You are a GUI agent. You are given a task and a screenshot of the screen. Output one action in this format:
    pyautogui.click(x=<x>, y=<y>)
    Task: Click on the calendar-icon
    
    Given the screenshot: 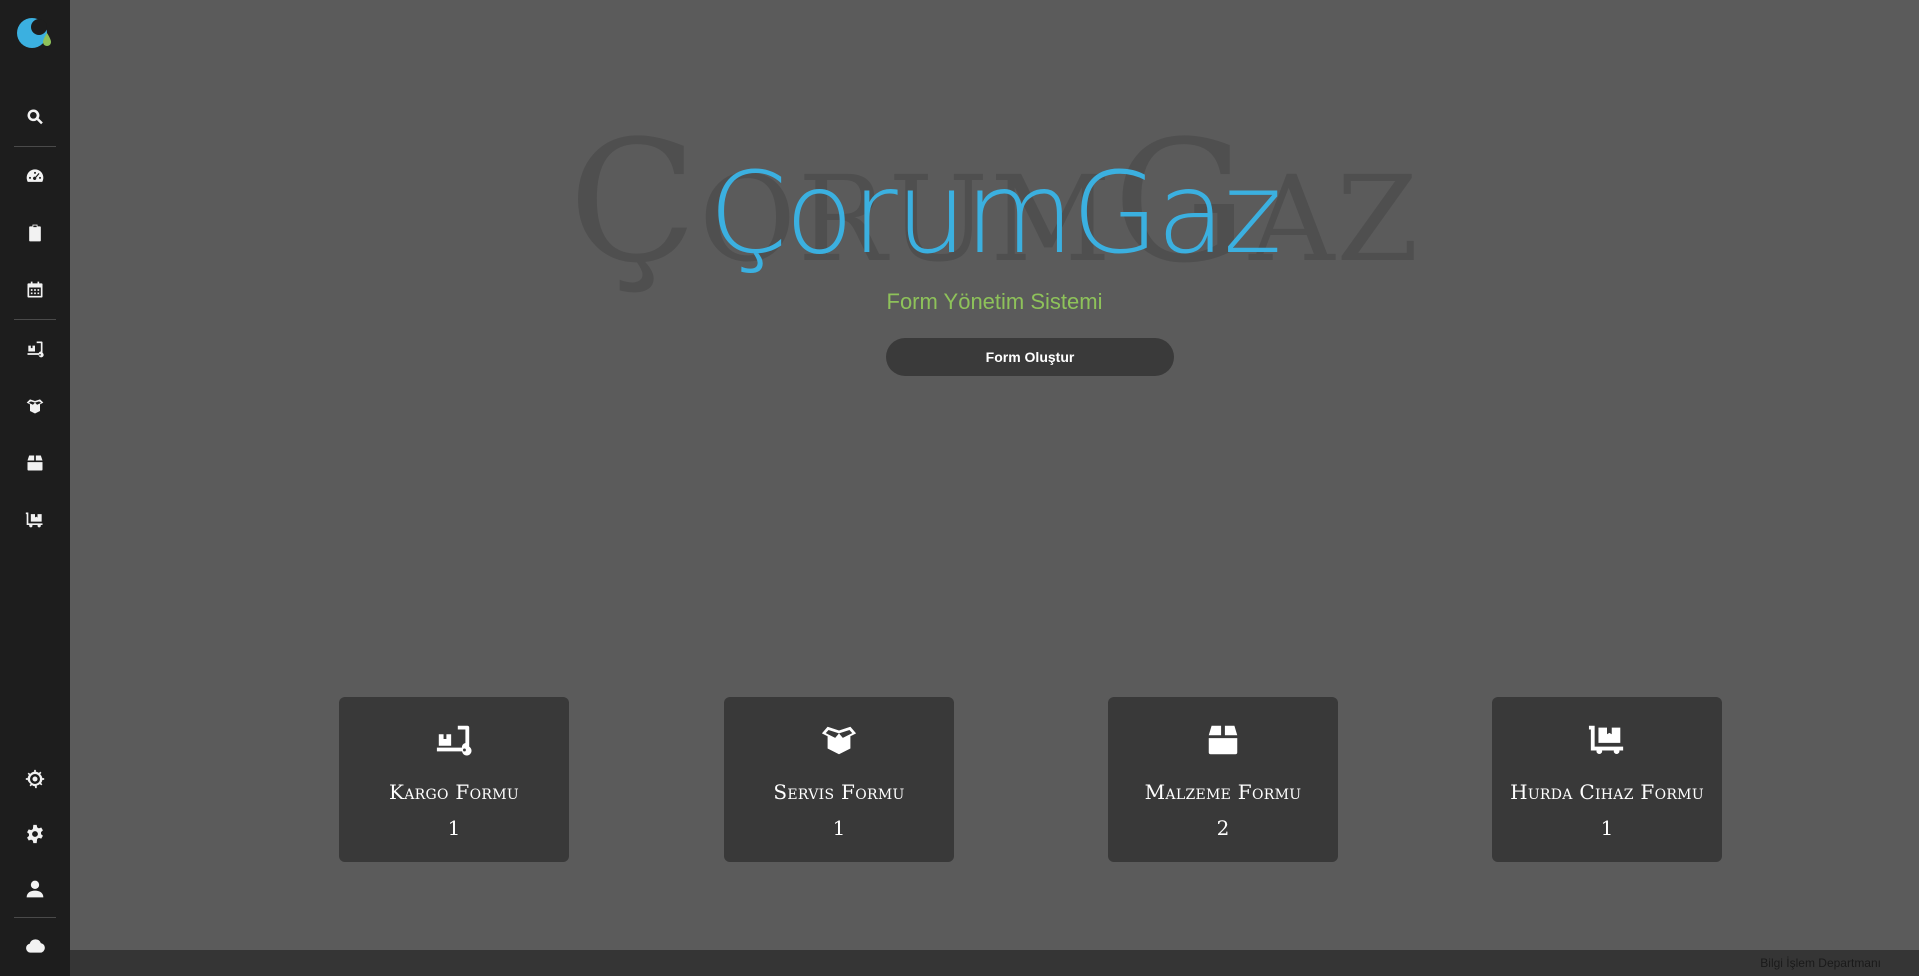 What is the action you would take?
    pyautogui.click(x=35, y=290)
    